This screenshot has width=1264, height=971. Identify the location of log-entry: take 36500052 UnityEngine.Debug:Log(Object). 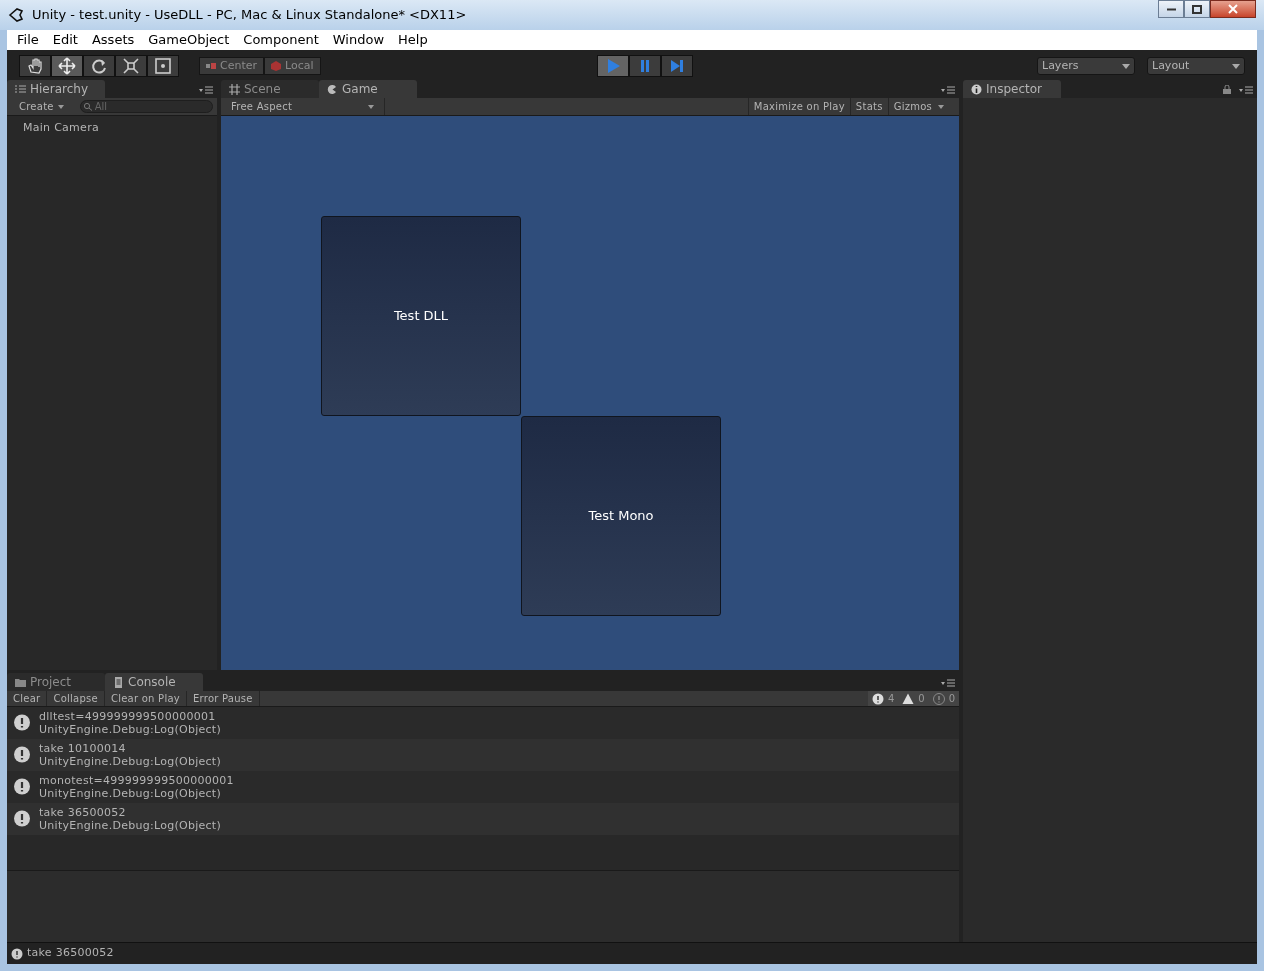
(483, 819).